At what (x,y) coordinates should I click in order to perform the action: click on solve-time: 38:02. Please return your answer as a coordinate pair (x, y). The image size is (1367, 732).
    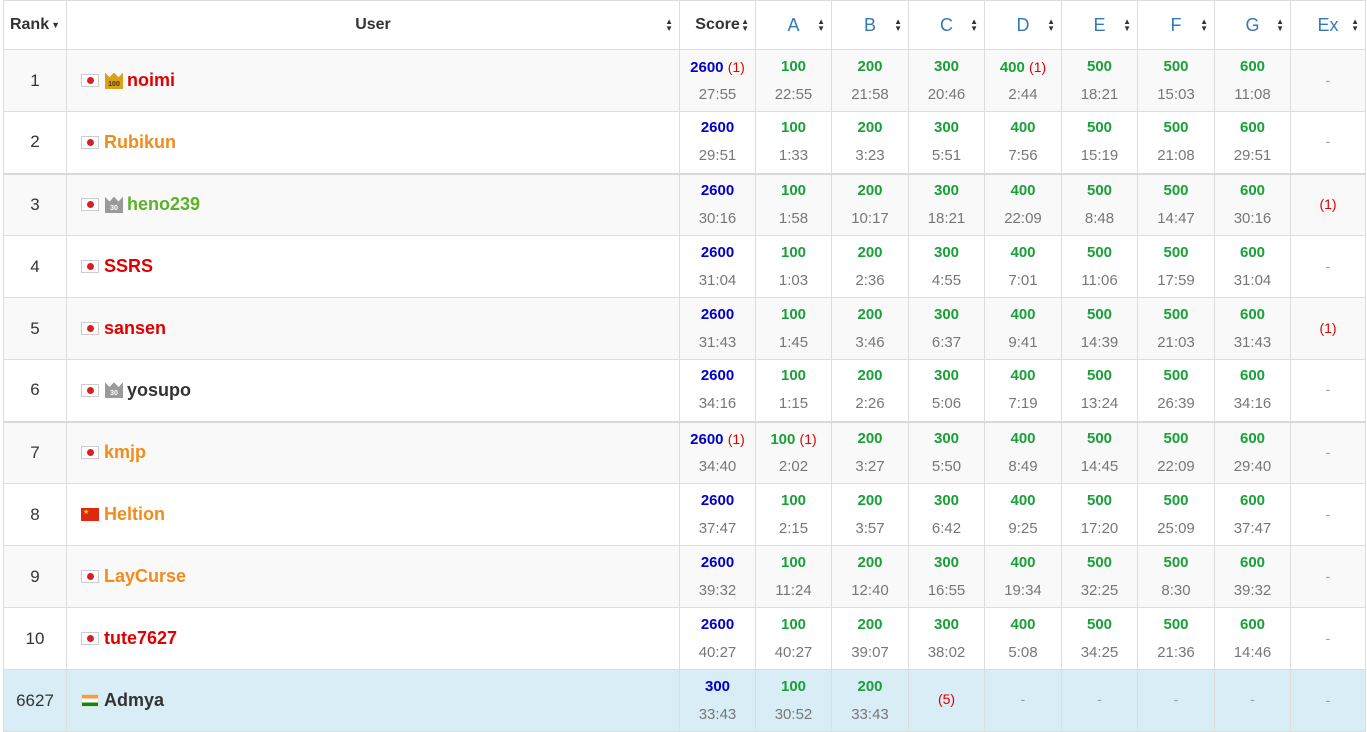
    Looking at the image, I should click on (946, 652).